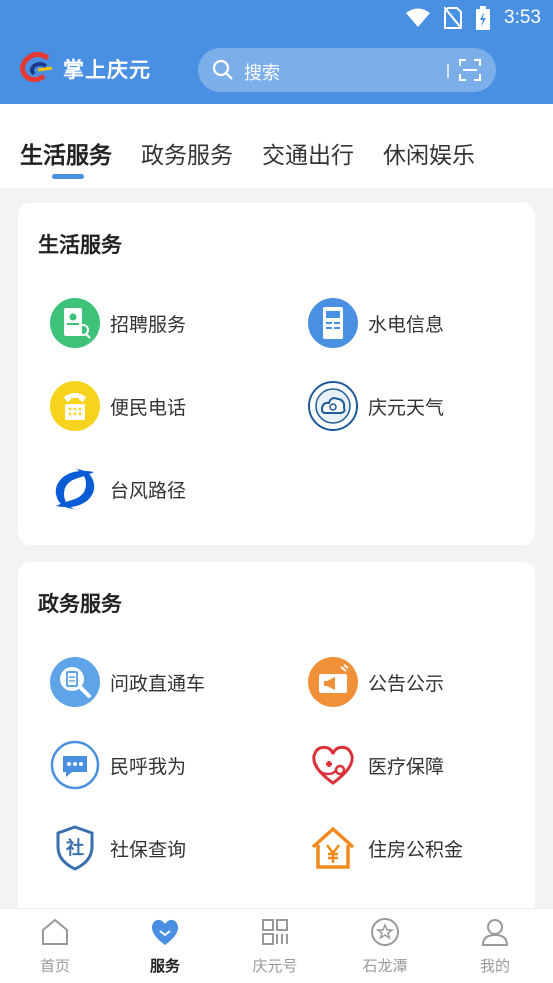 This screenshot has width=553, height=983. I want to click on service-item-label: 便民电话, so click(148, 408).